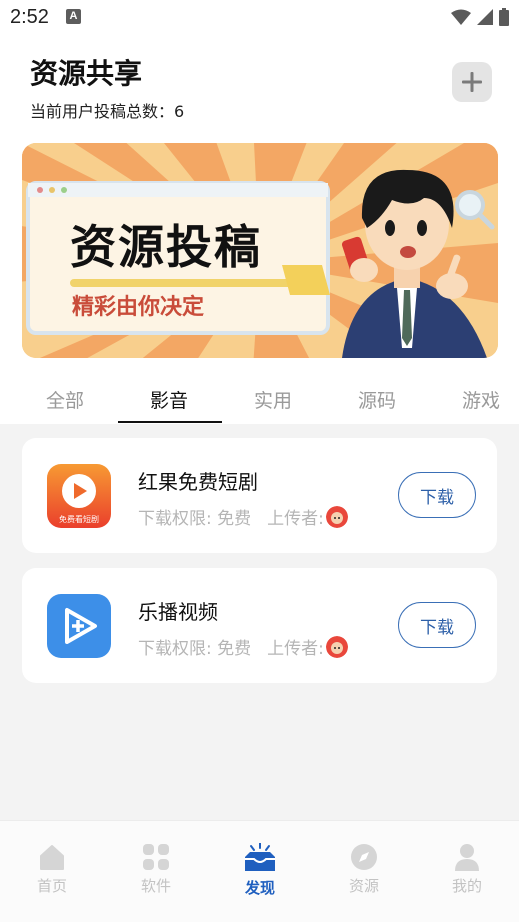 The image size is (519, 922). Describe the element at coordinates (79, 519) in the screenshot. I see `app-icon-caption: 免费看短剧` at that location.